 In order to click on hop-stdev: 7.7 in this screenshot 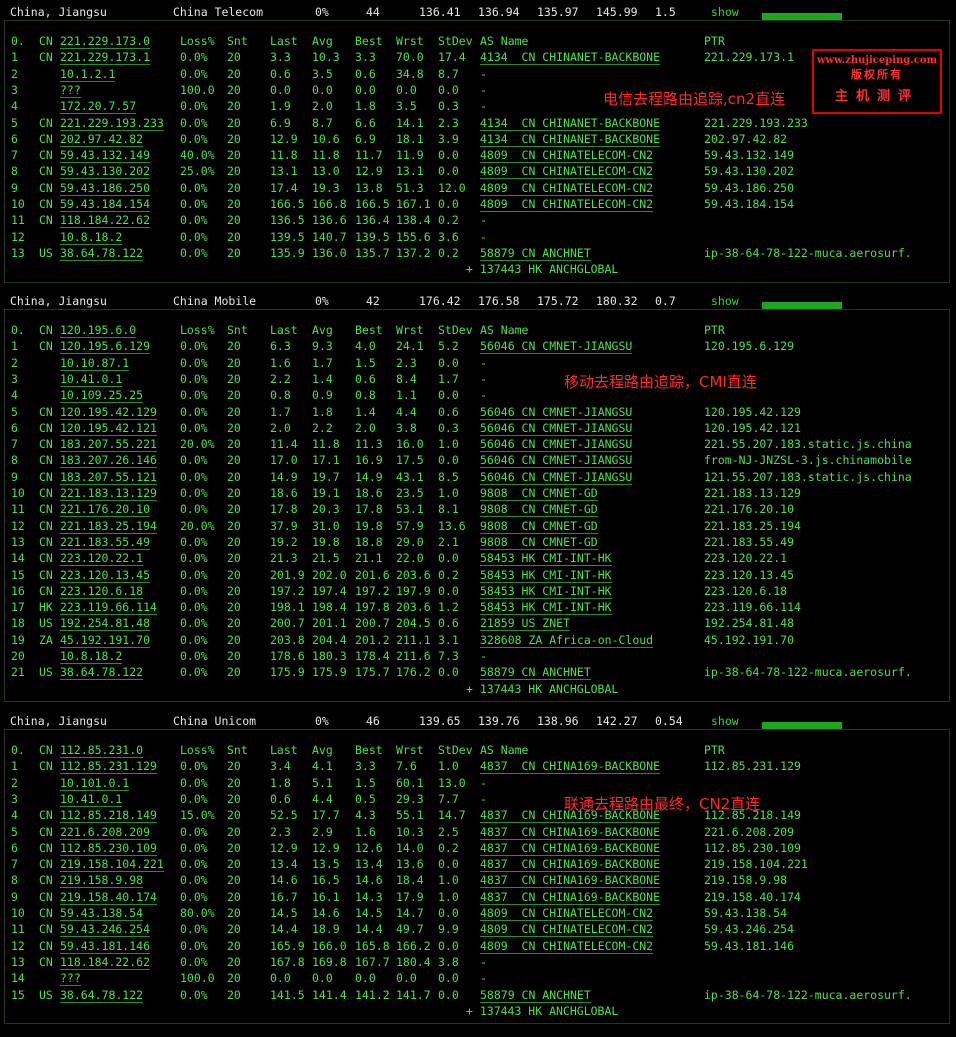, I will do `click(448, 798)`.